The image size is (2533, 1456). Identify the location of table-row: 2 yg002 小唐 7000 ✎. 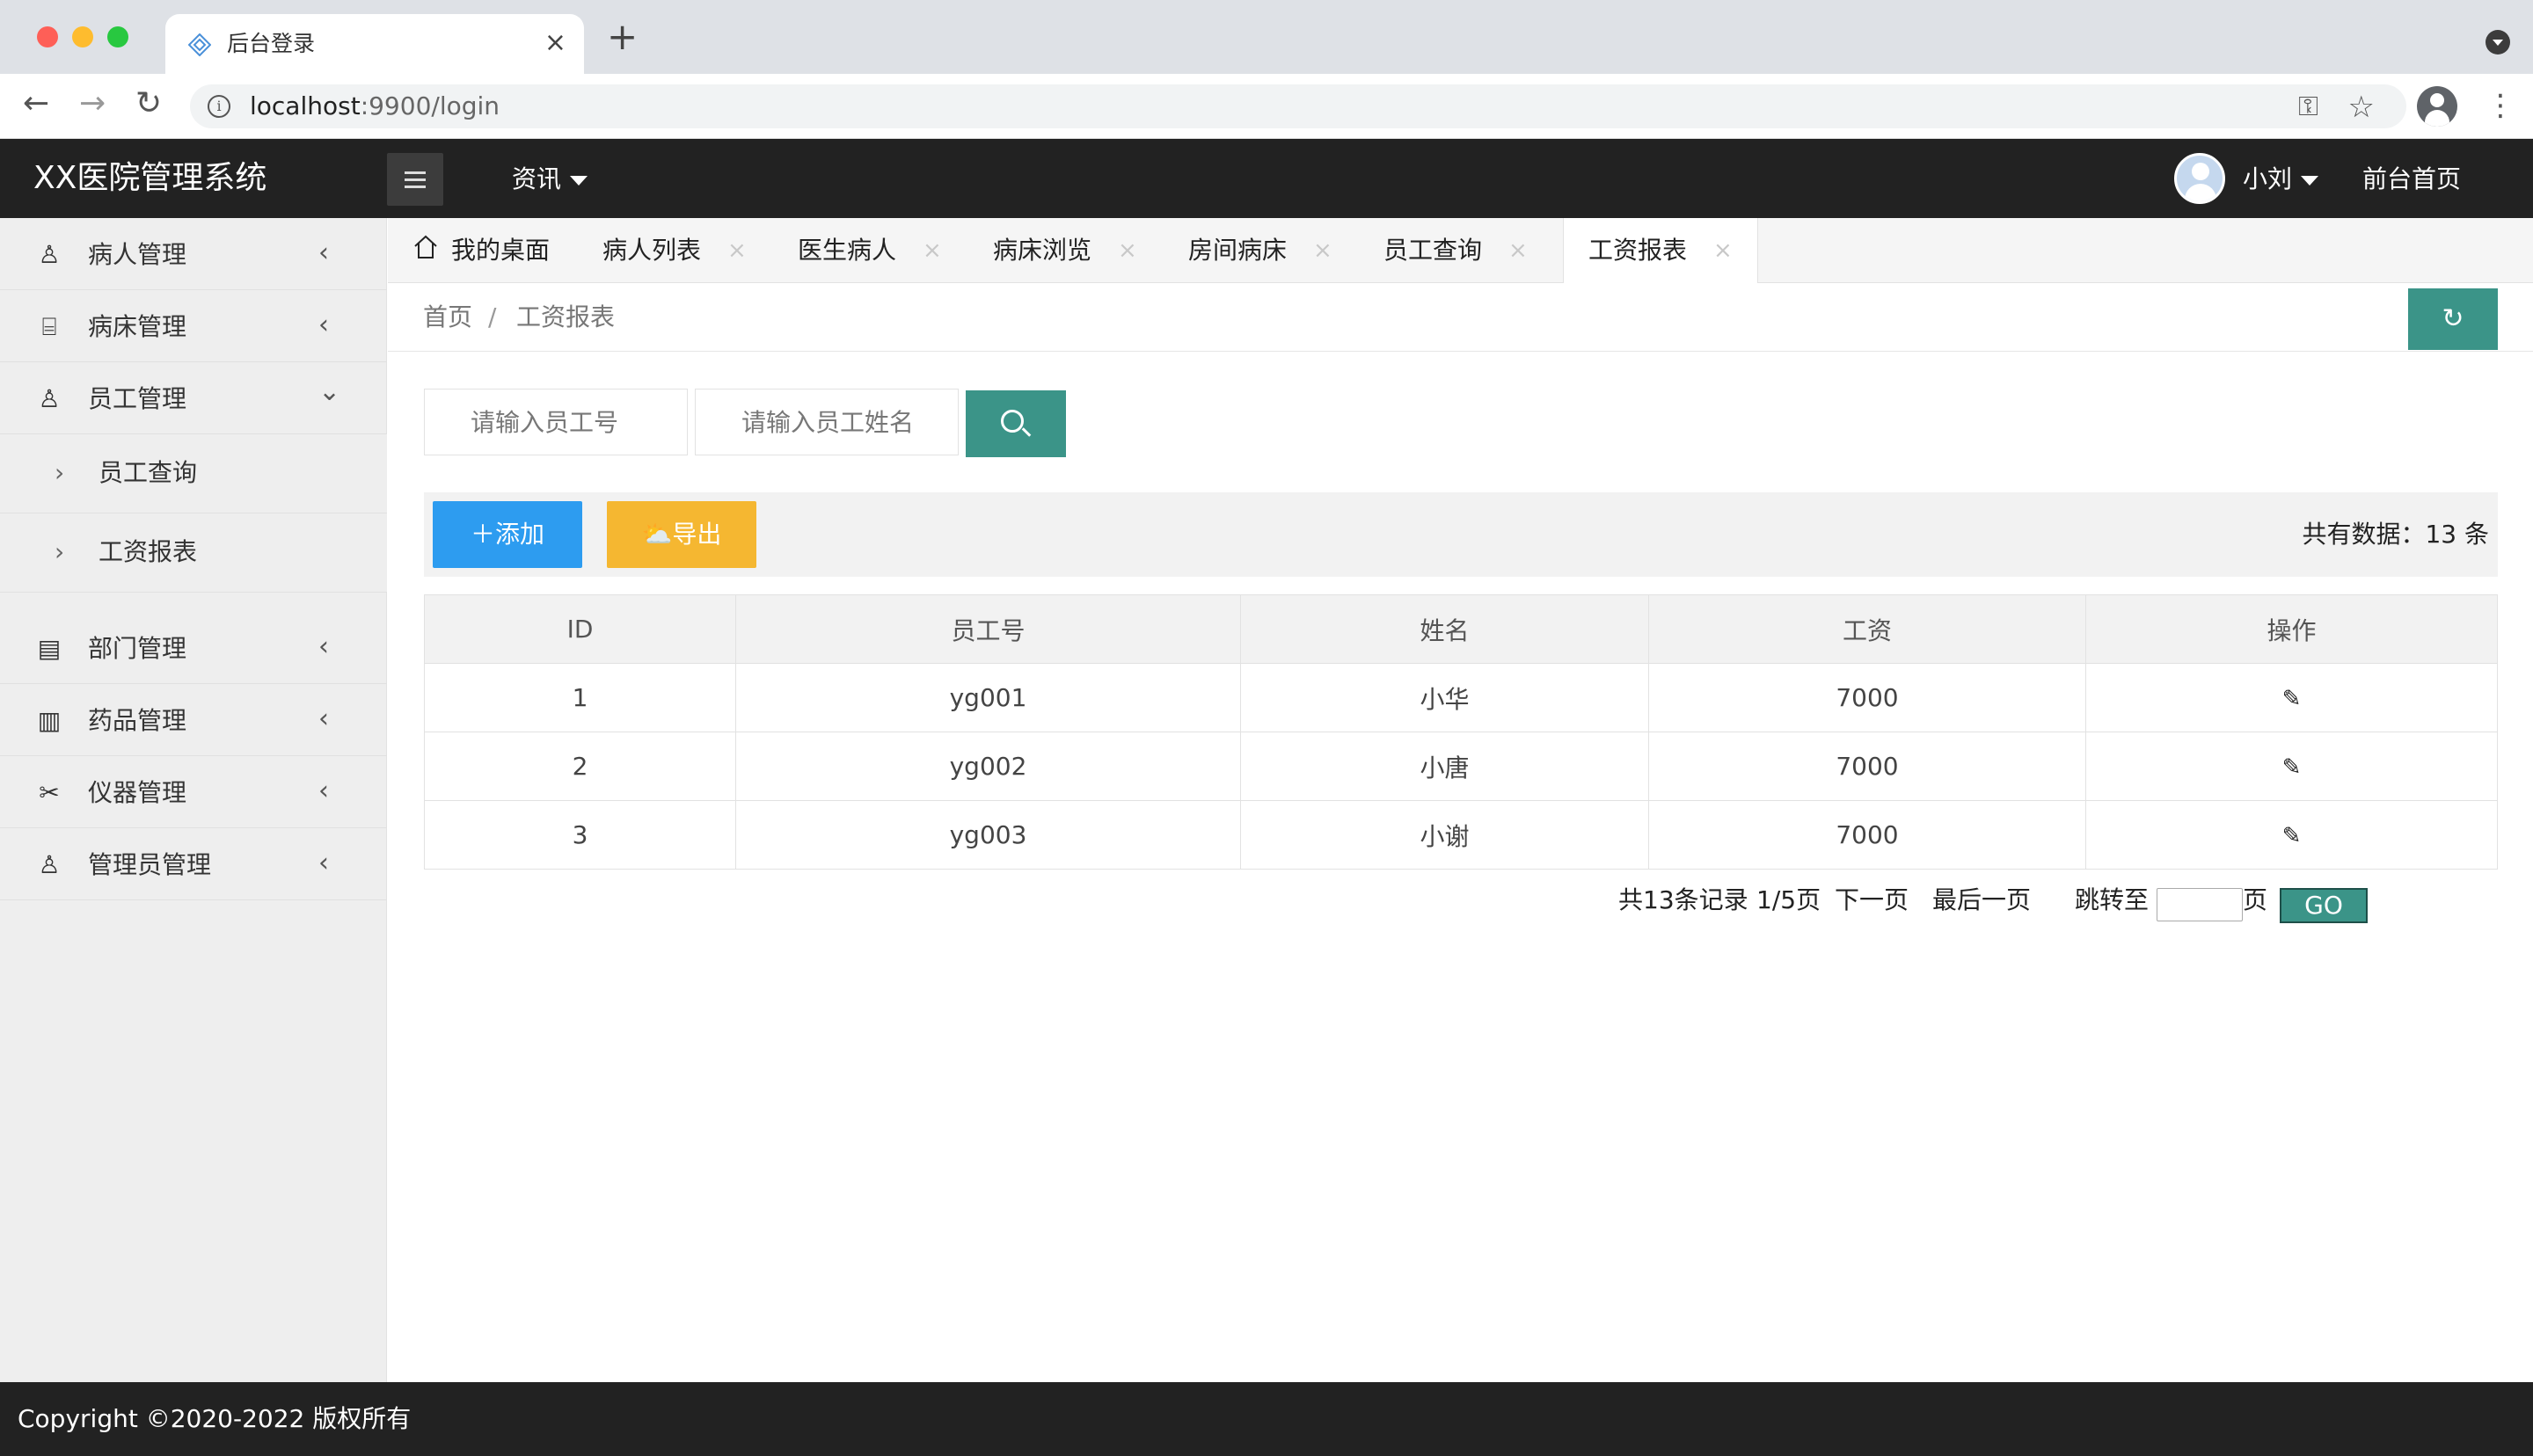
(1461, 766).